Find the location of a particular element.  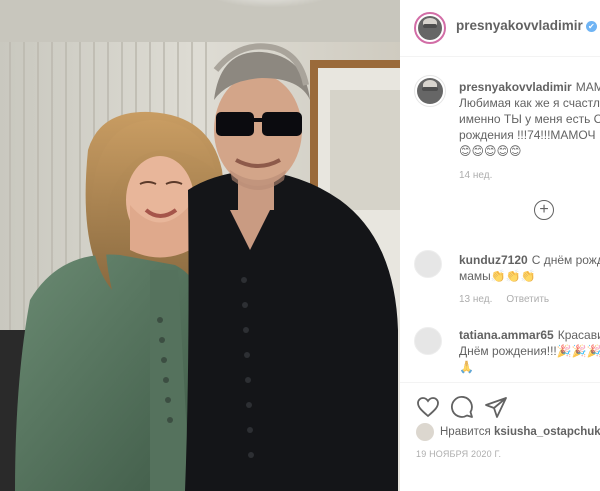

post-header: presnyakovvladimir✔•По is located at coordinates (500, 28).